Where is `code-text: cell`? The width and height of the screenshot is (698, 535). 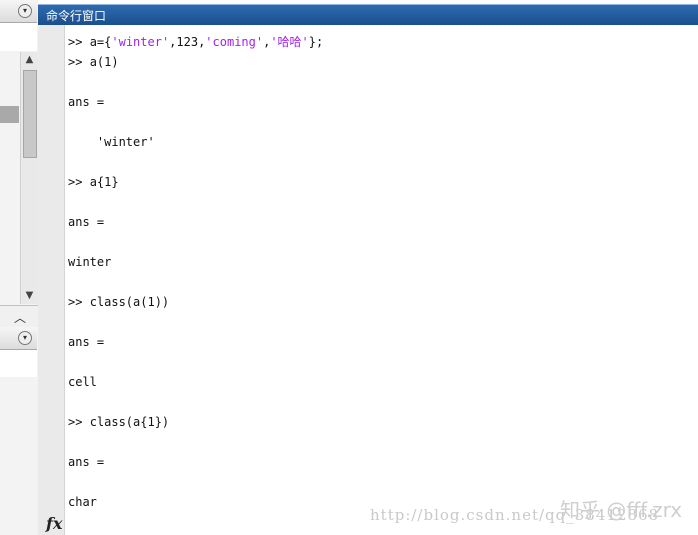 code-text: cell is located at coordinates (82, 382).